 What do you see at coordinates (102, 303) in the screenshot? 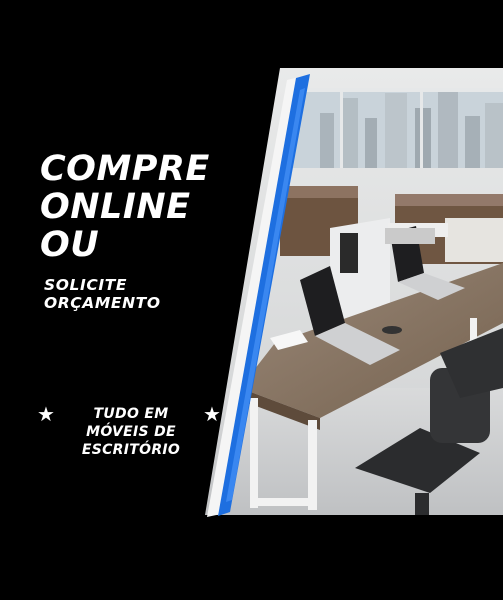
I see `subheadline-line-2: ORÇAMENTO` at bounding box center [102, 303].